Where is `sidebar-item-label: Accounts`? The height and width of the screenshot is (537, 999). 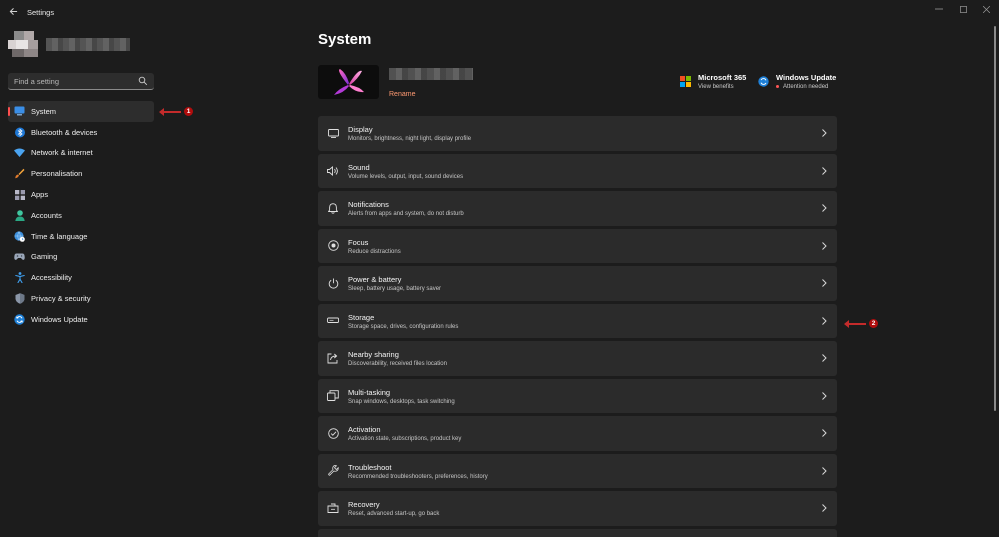 sidebar-item-label: Accounts is located at coordinates (46, 215).